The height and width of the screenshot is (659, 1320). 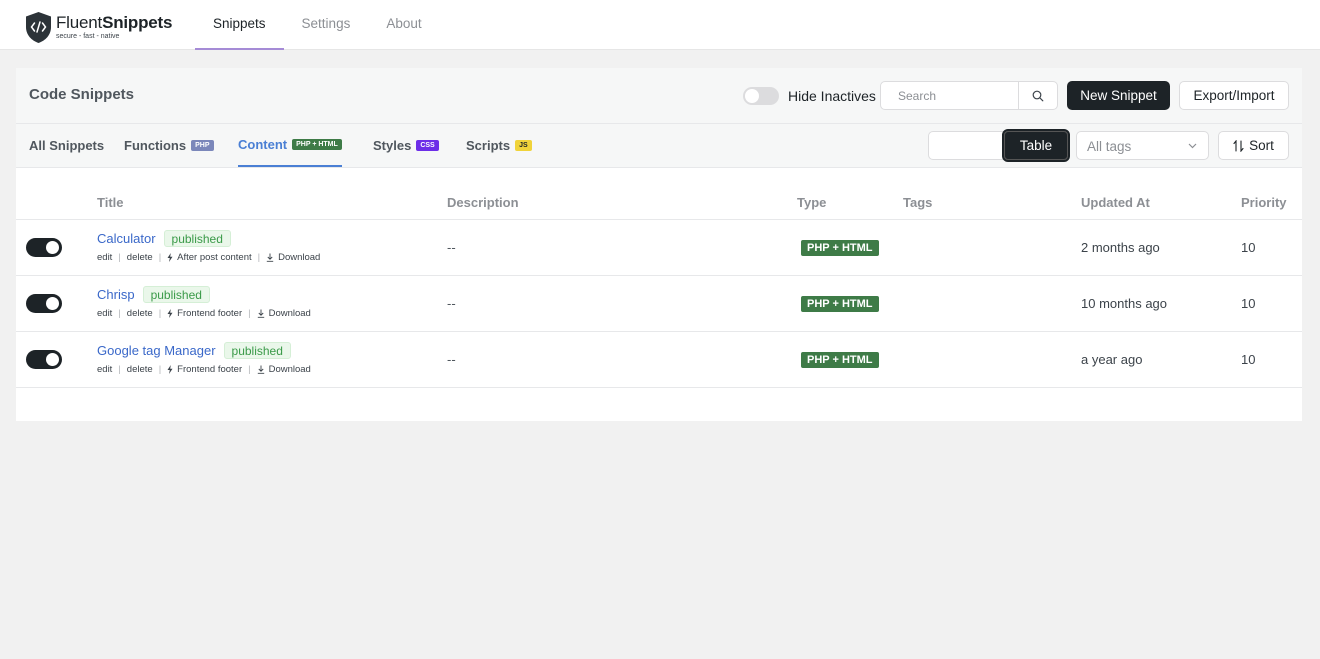 What do you see at coordinates (999, 145) in the screenshot?
I see `view-switcher: Table` at bounding box center [999, 145].